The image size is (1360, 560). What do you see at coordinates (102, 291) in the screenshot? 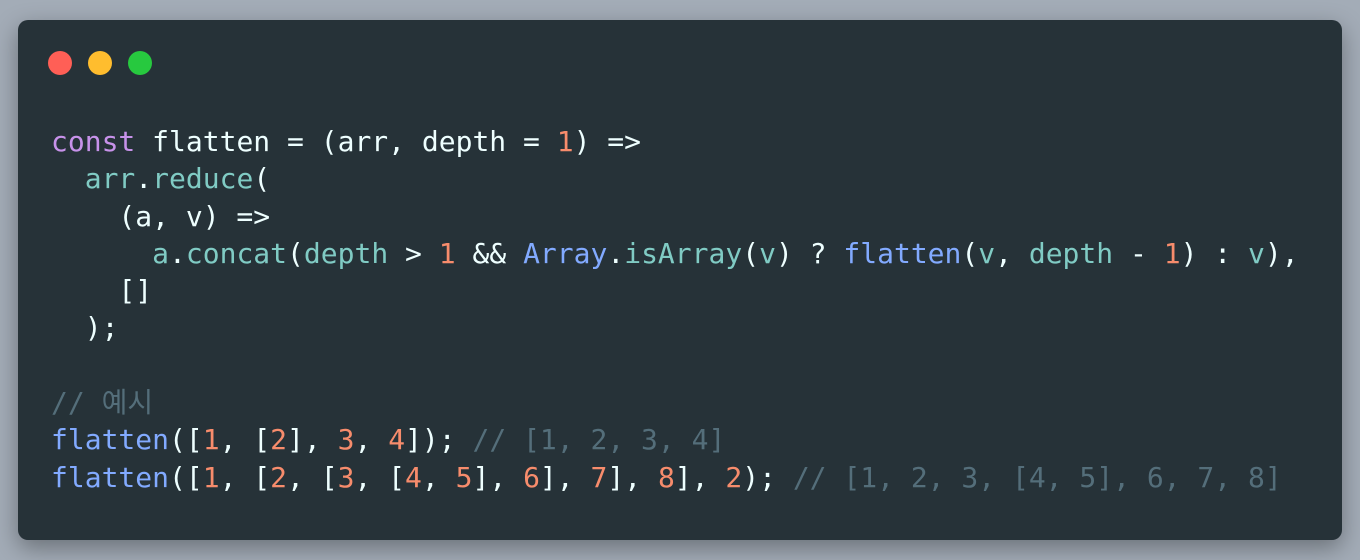
I see `code-token: []` at bounding box center [102, 291].